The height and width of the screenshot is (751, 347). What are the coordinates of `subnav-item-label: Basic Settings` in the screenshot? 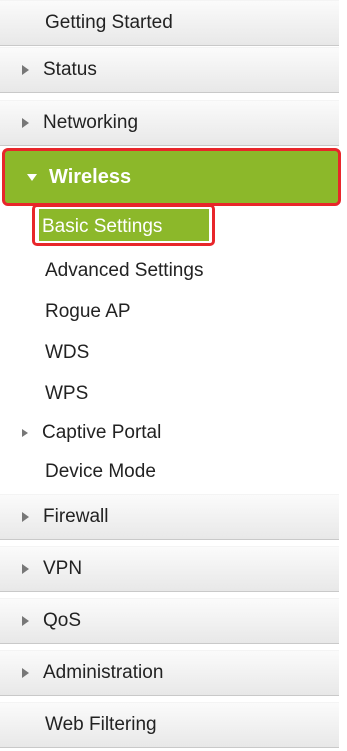 It's located at (102, 226).